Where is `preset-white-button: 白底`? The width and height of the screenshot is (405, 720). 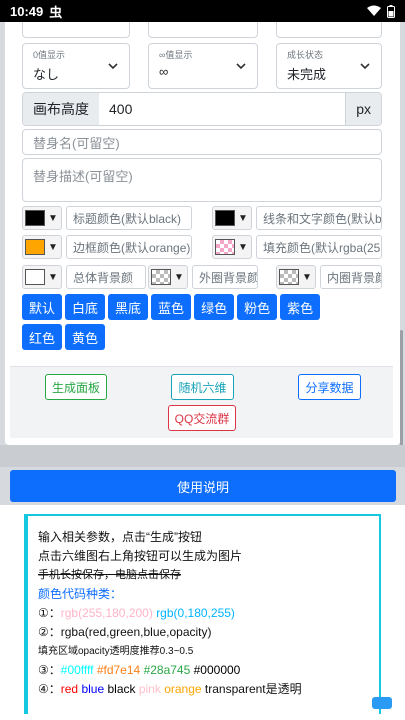 preset-white-button: 白底 is located at coordinates (85, 307).